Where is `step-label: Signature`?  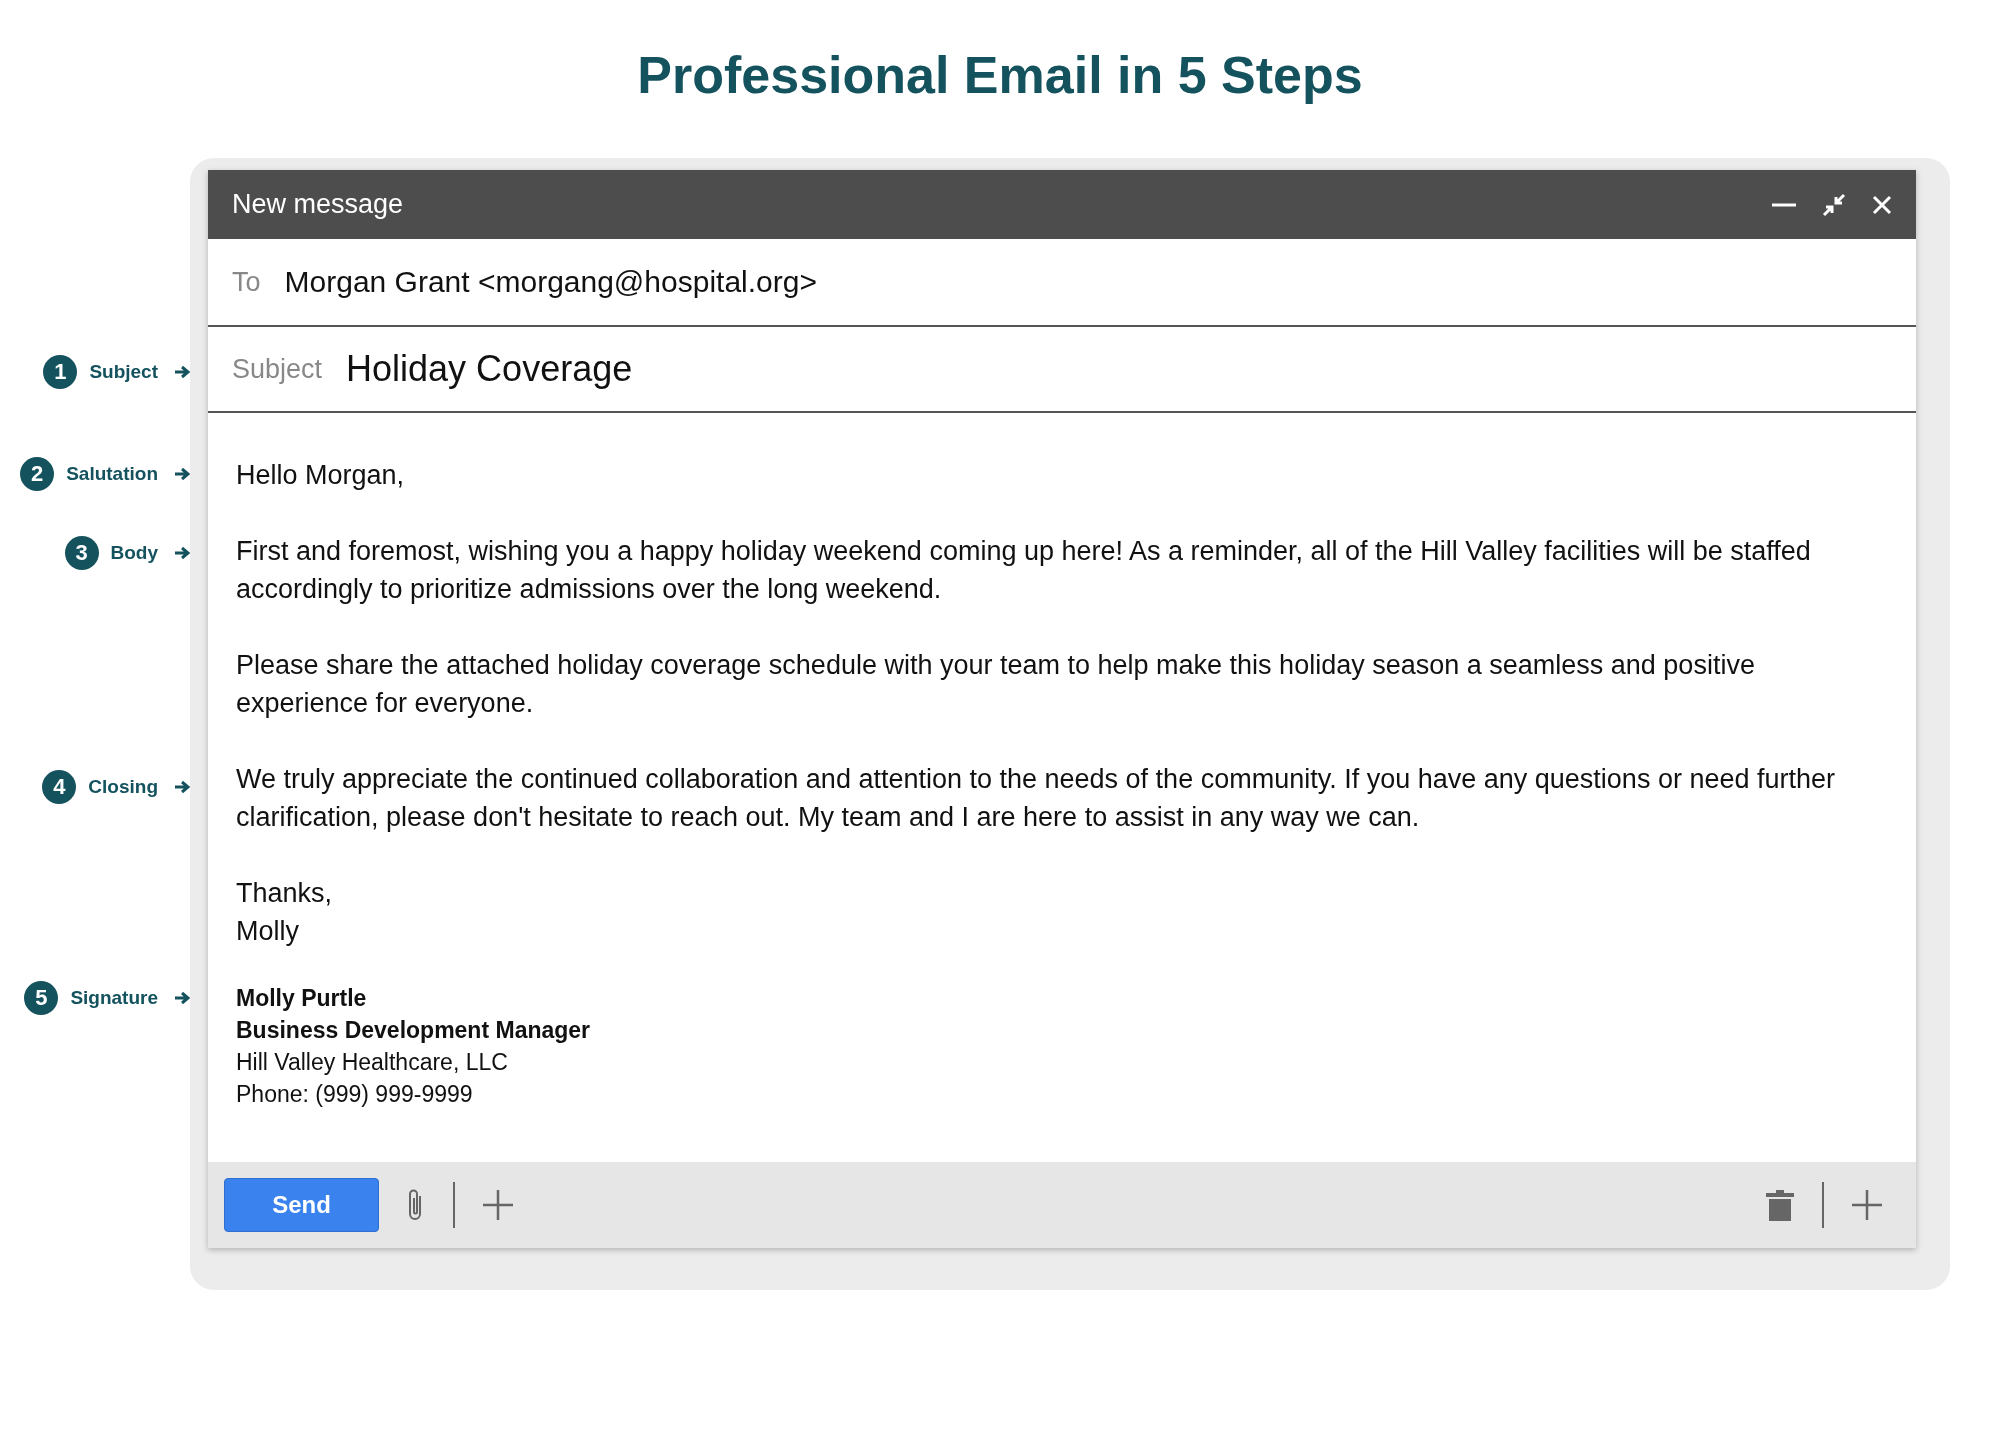
step-label: Signature is located at coordinates (114, 998).